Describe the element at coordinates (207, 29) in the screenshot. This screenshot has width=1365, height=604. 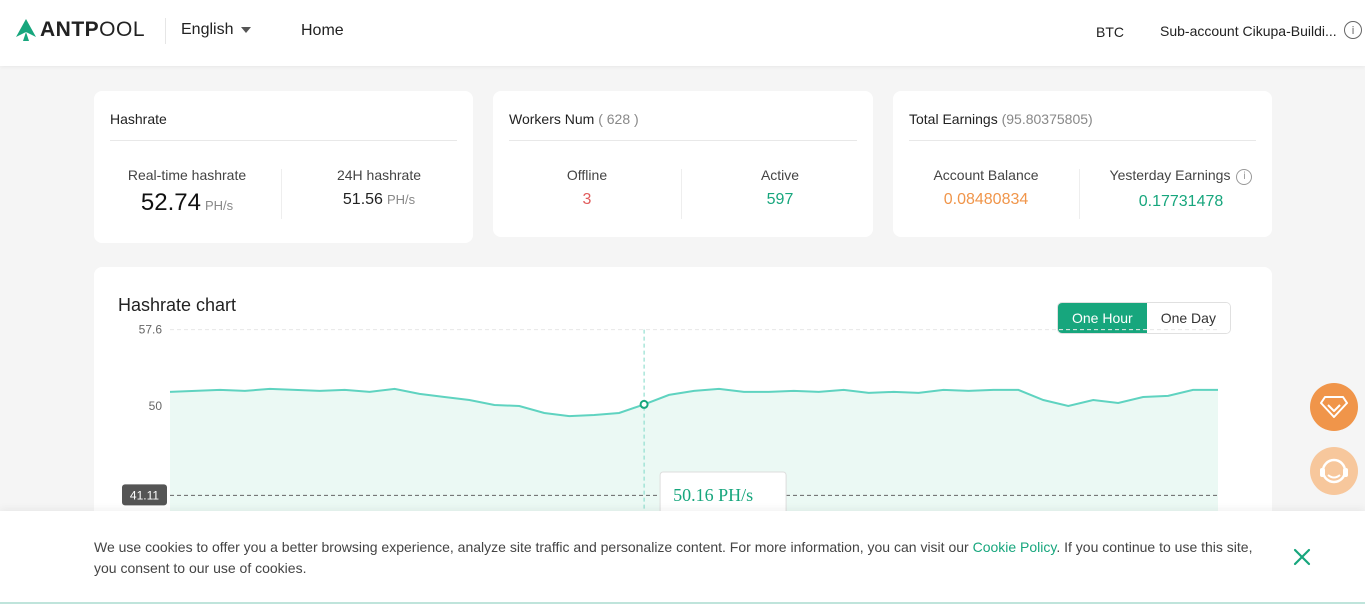
I see `language-label: English` at that location.